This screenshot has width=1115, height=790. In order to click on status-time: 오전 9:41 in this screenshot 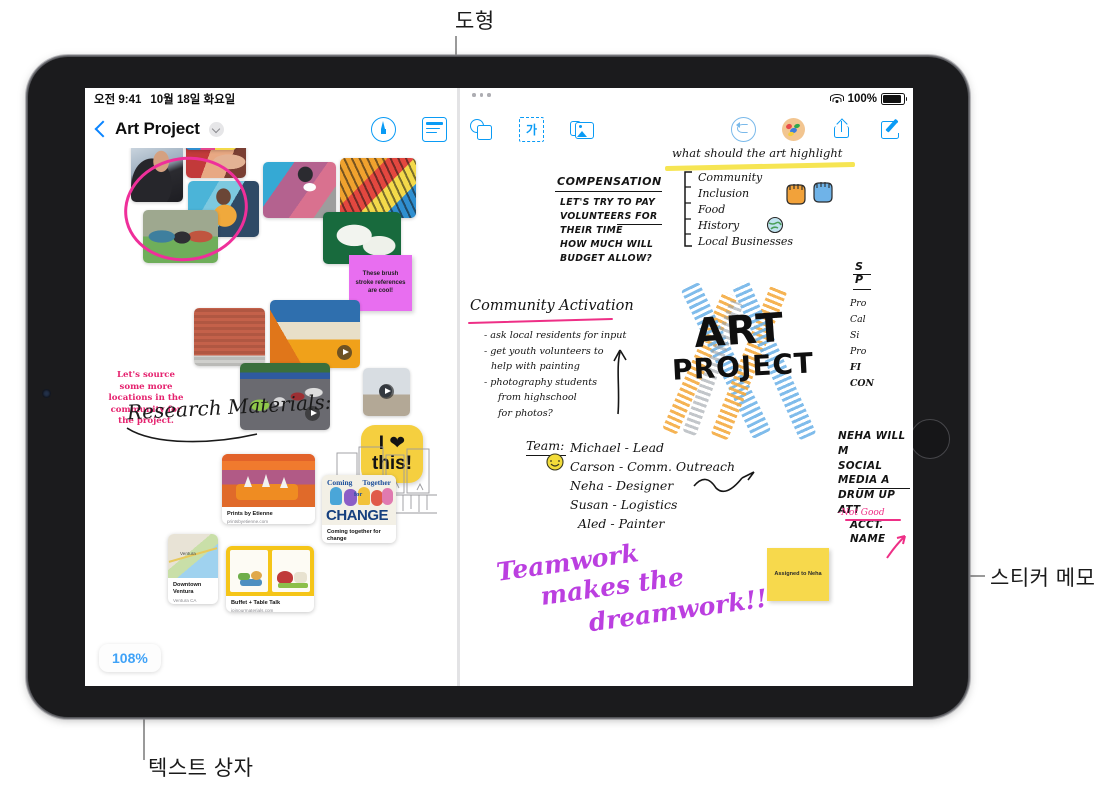, I will do `click(118, 100)`.